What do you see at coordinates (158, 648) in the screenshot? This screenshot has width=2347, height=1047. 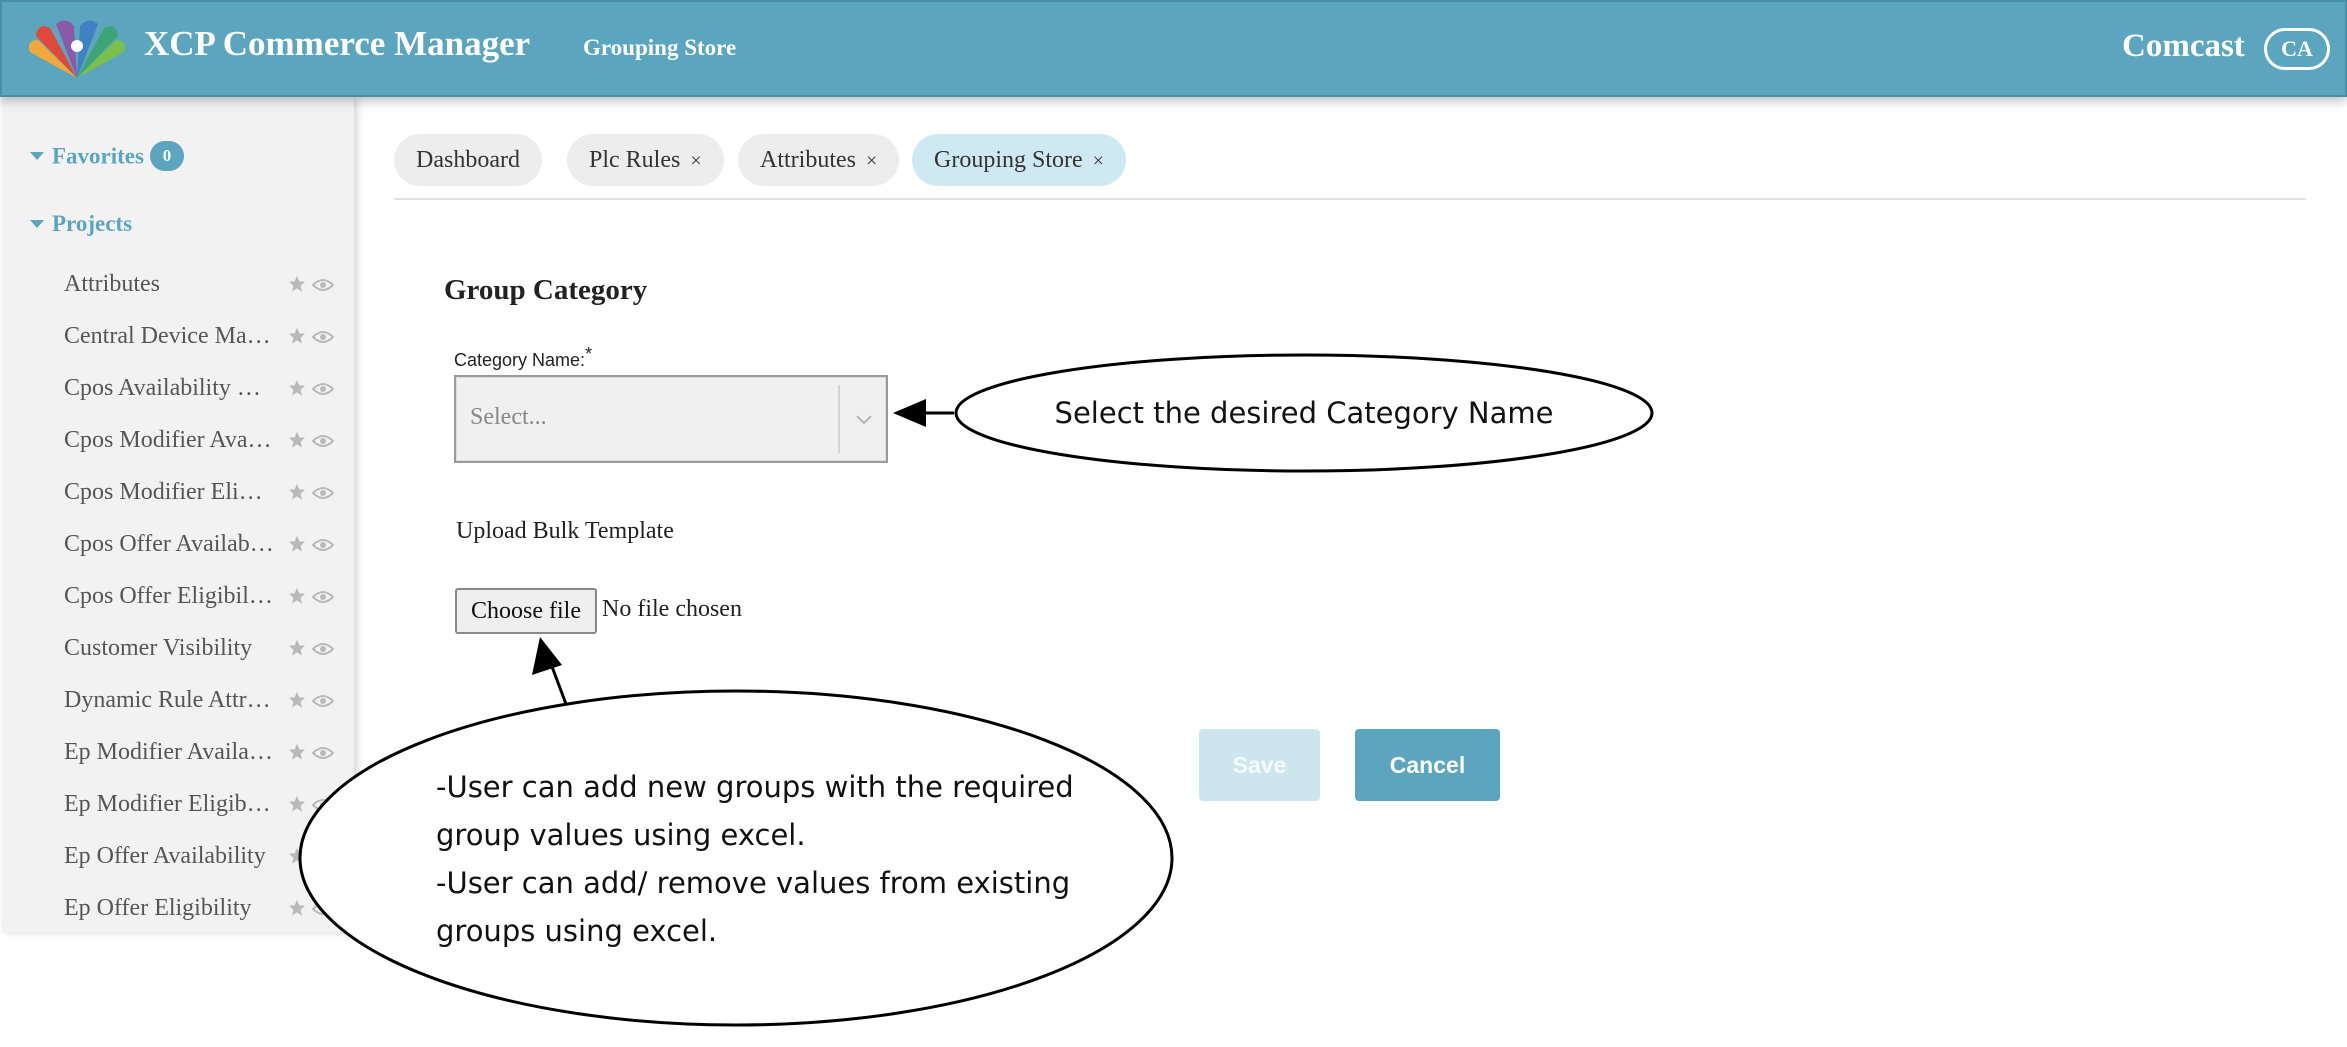 I see `sidebar-item-label: Customer Visibility` at bounding box center [158, 648].